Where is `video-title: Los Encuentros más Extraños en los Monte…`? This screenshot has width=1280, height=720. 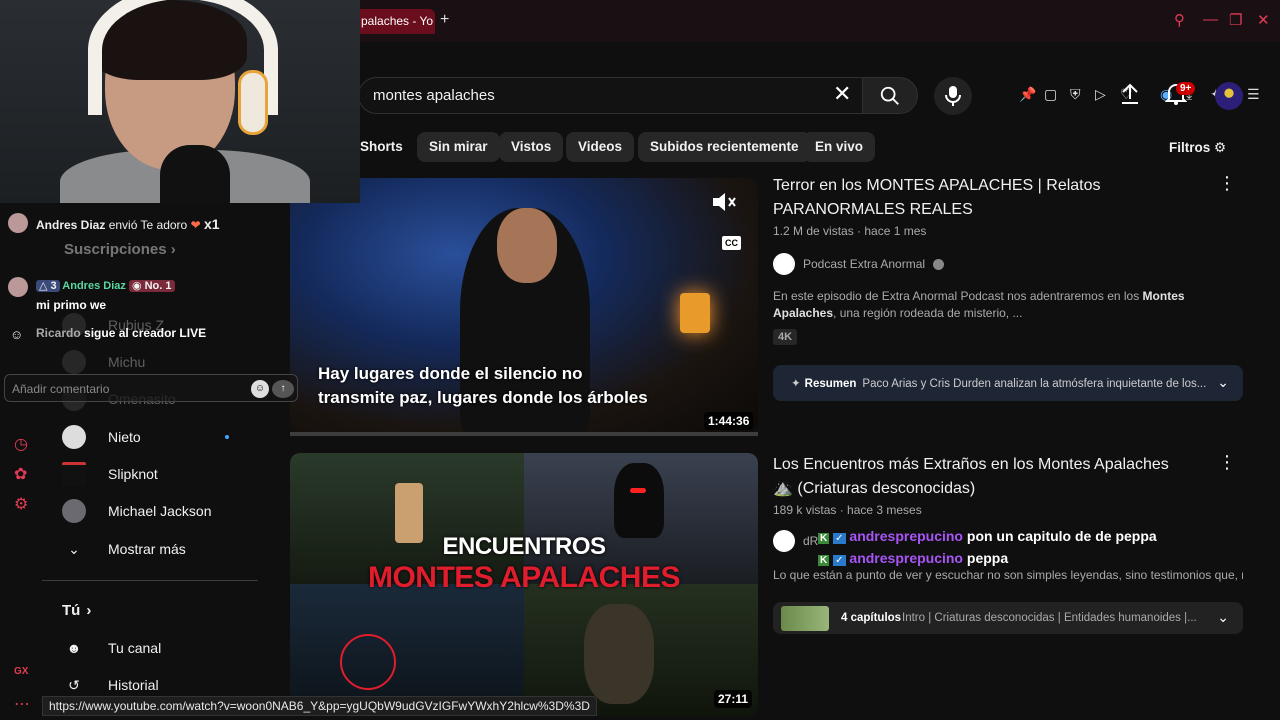 video-title: Los Encuentros más Extraños en los Monte… is located at coordinates (983, 477).